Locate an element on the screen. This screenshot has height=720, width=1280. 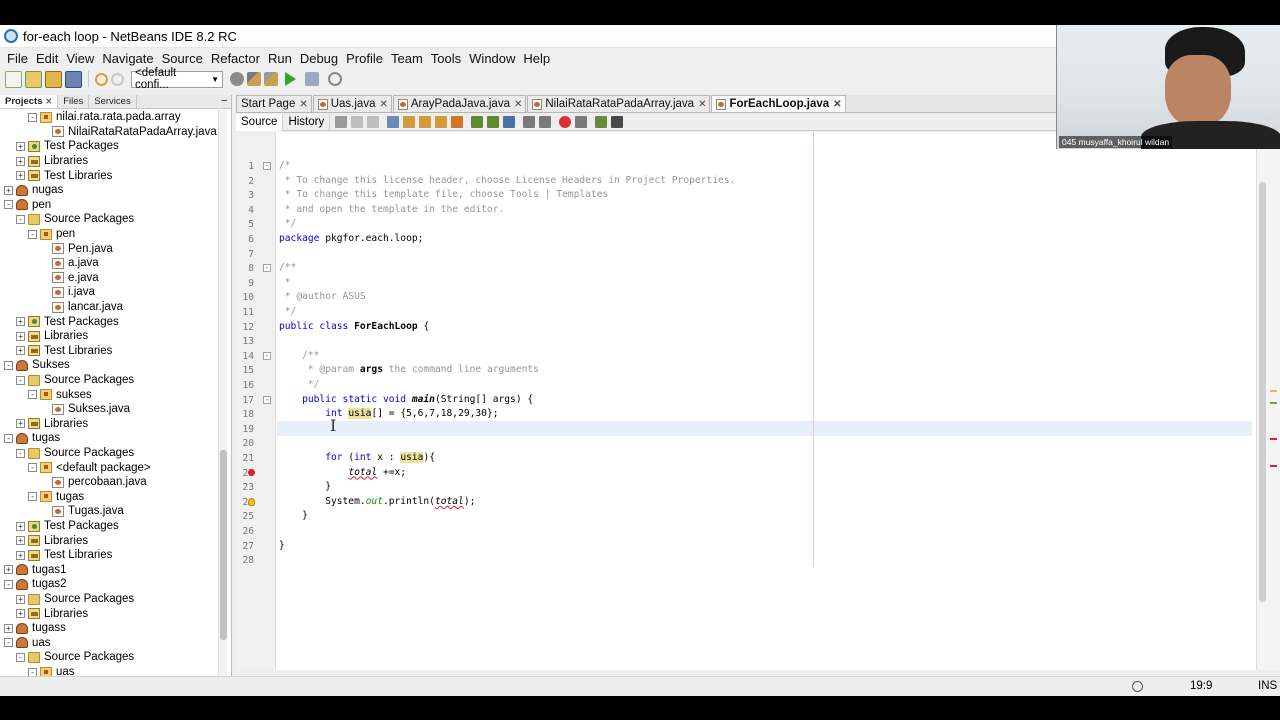
target-globe-icon is located at coordinates (237, 79).